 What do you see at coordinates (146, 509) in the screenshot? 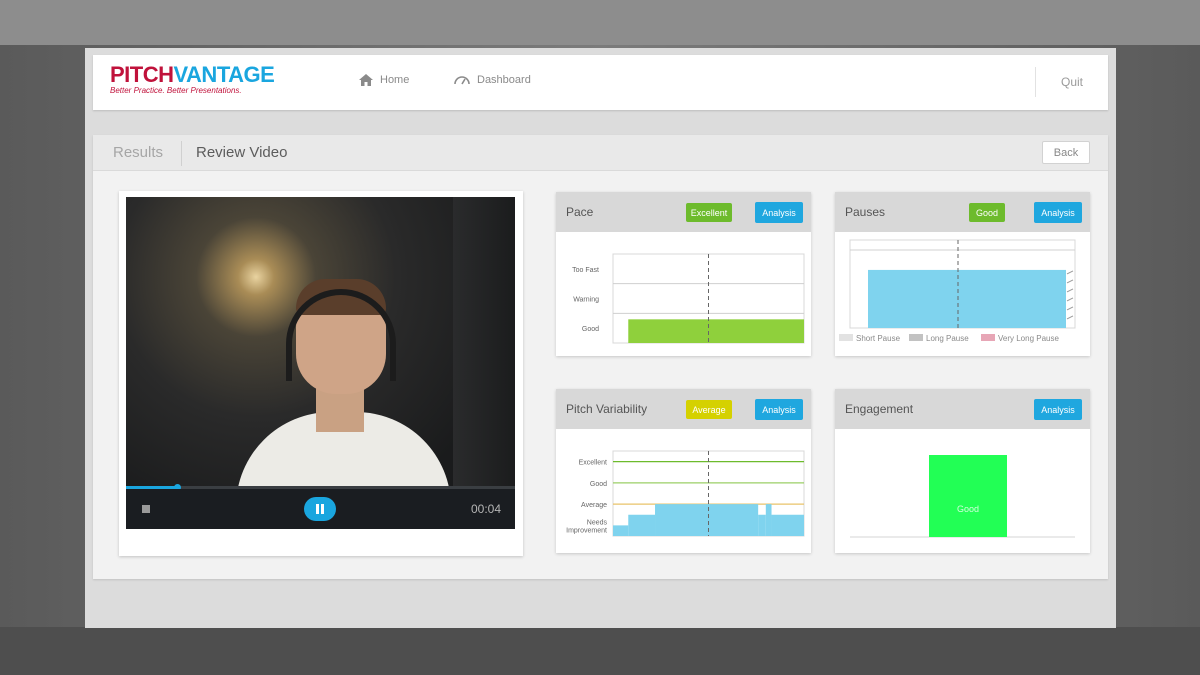
I see `stop-button` at bounding box center [146, 509].